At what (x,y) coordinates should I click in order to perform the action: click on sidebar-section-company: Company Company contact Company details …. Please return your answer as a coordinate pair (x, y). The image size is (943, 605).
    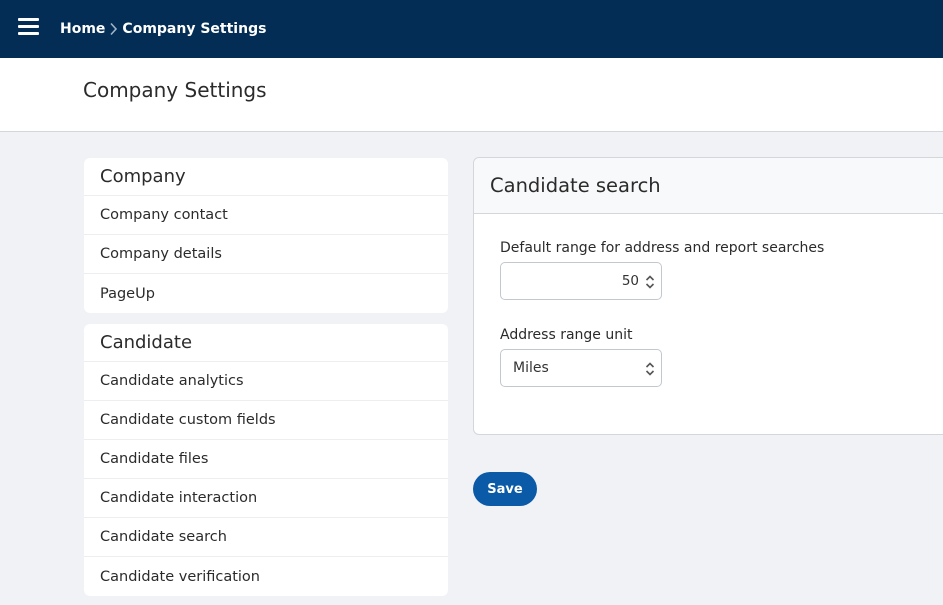
    Looking at the image, I should click on (266, 235).